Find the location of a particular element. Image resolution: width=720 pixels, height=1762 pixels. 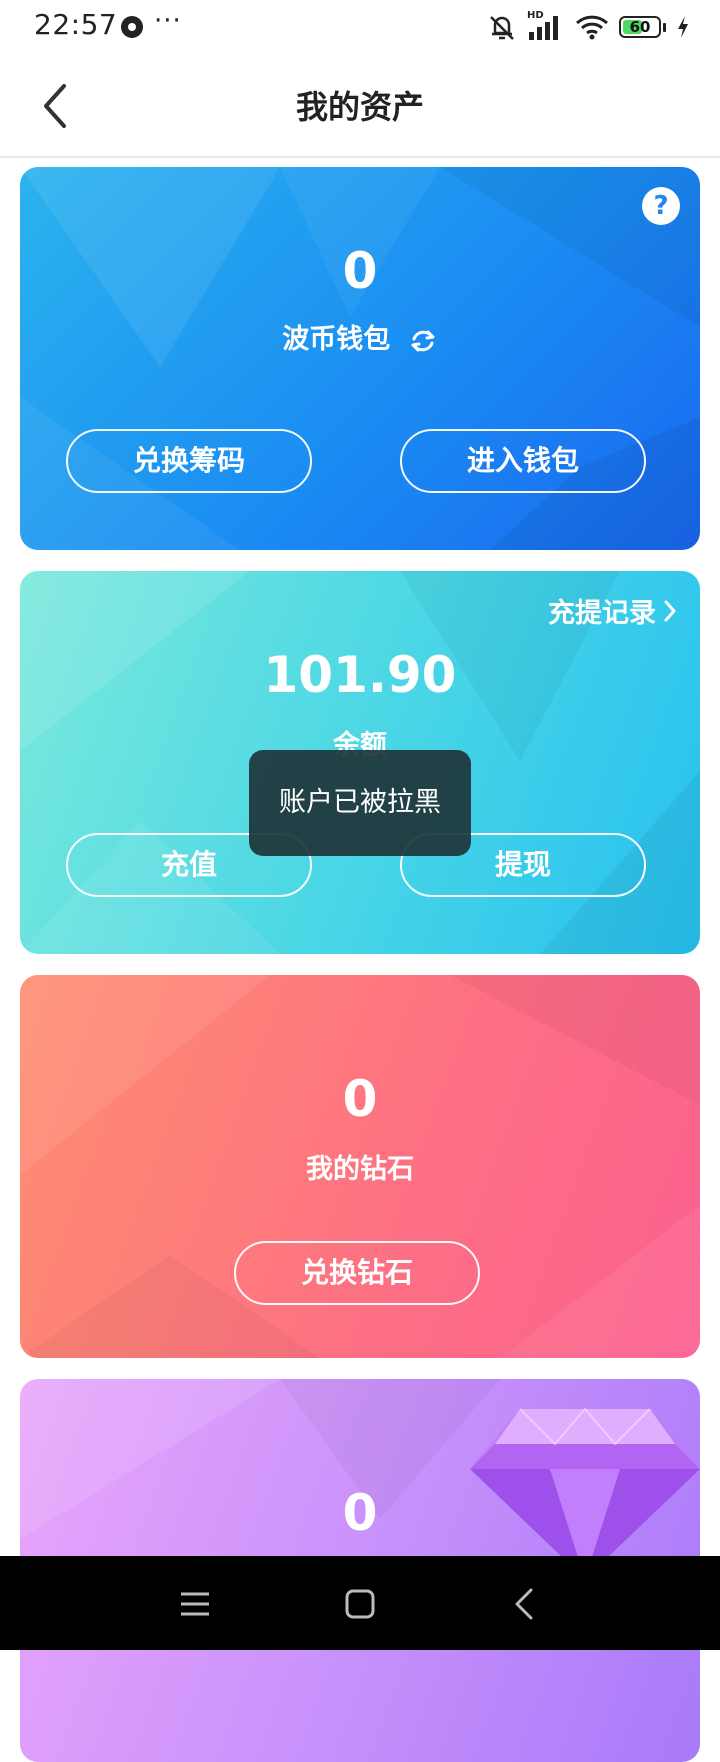

system-nav-bar is located at coordinates (360, 1603).